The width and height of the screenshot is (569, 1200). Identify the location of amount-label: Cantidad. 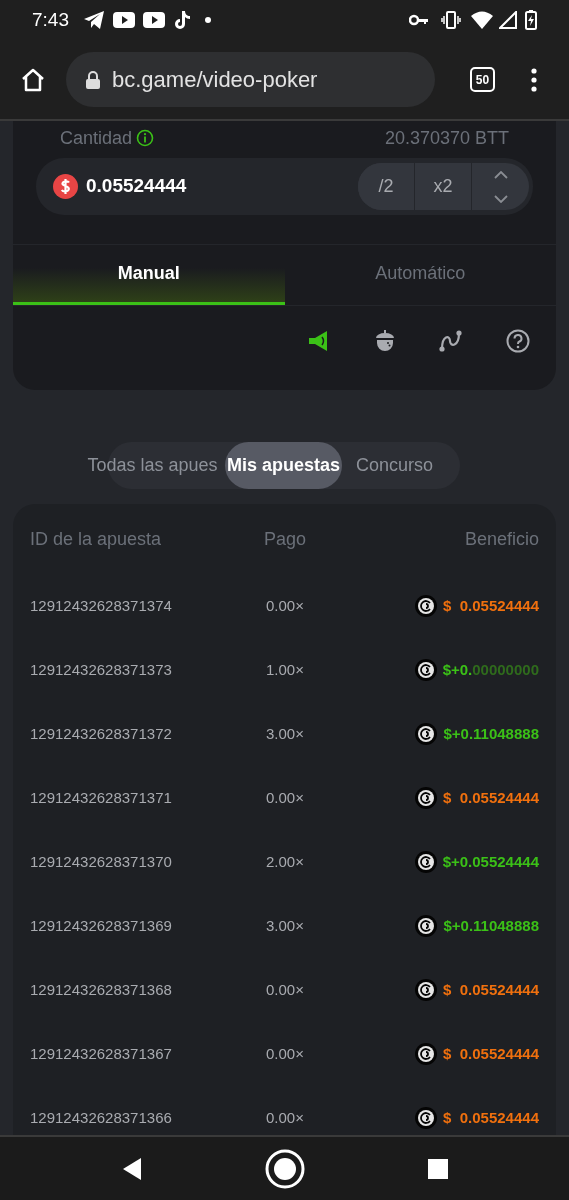
(96, 138).